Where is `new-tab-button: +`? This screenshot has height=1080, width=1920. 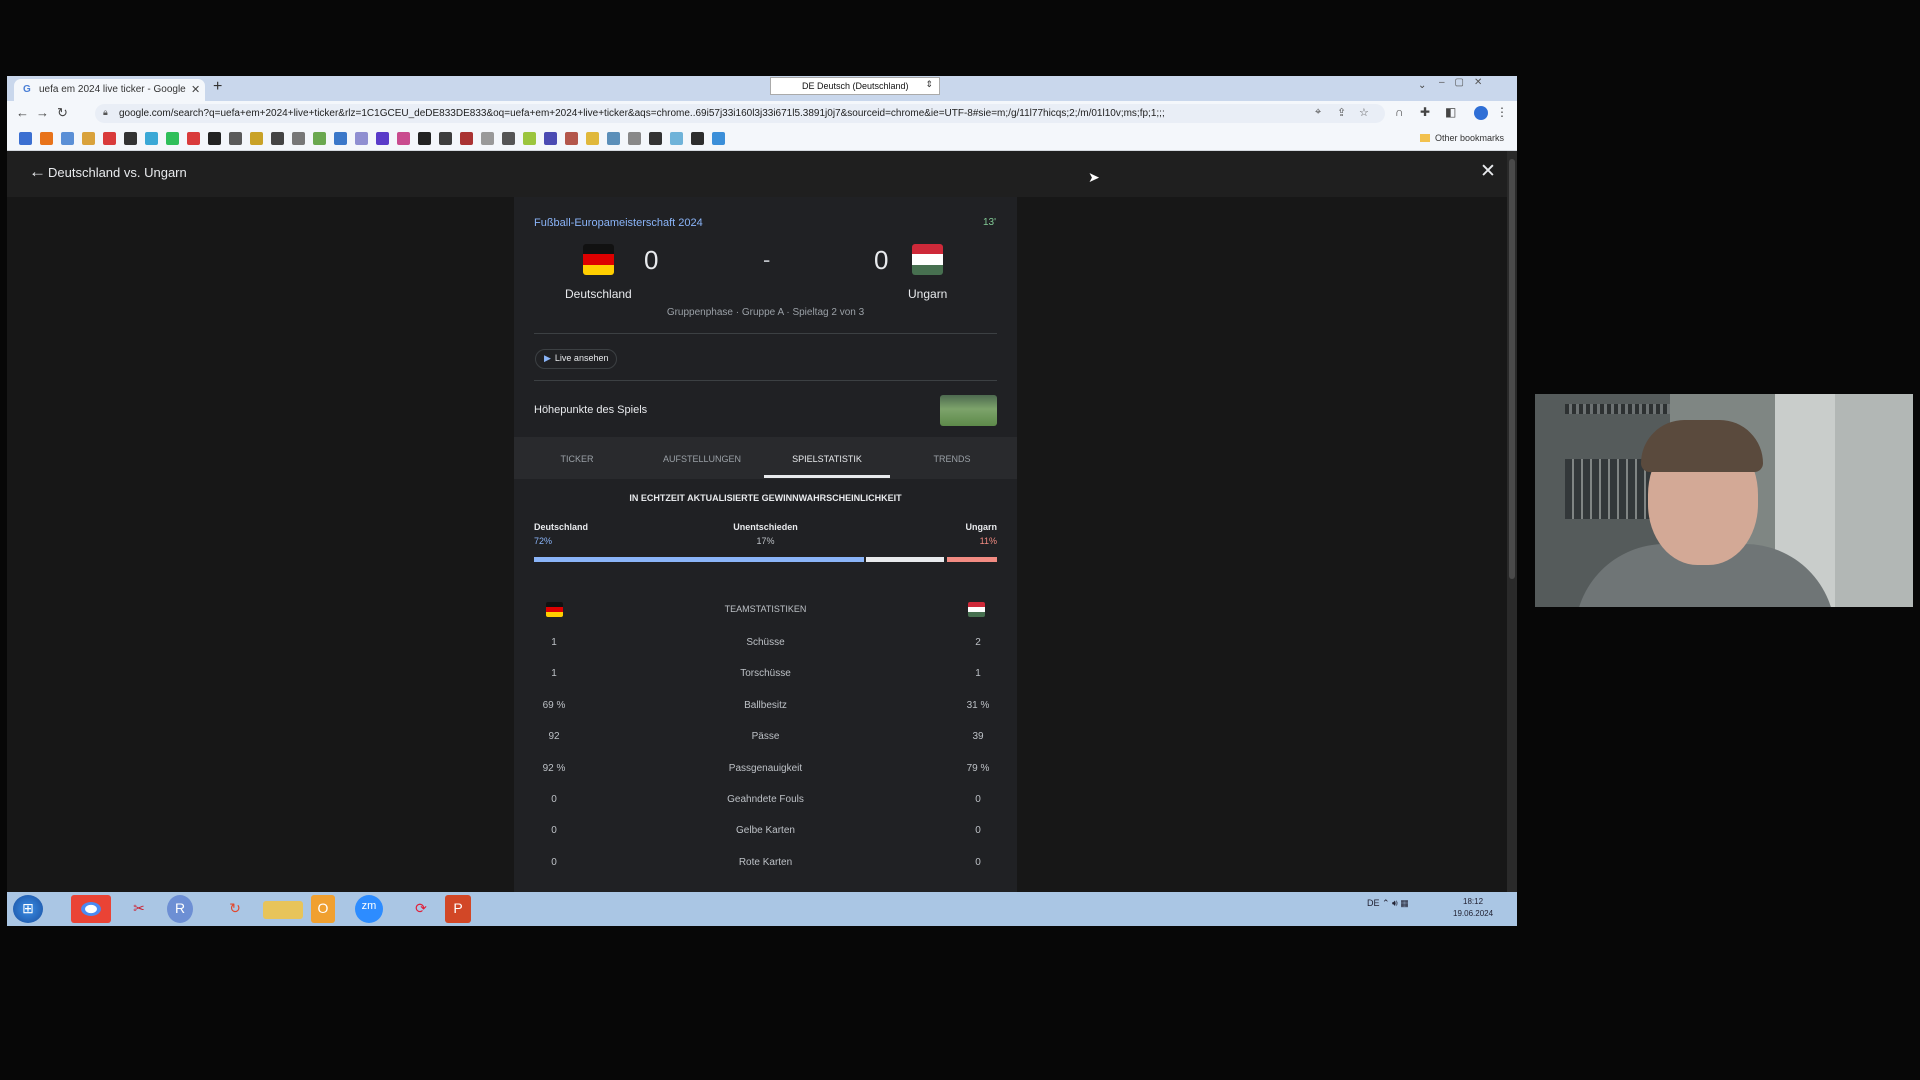 new-tab-button: + is located at coordinates (217, 87).